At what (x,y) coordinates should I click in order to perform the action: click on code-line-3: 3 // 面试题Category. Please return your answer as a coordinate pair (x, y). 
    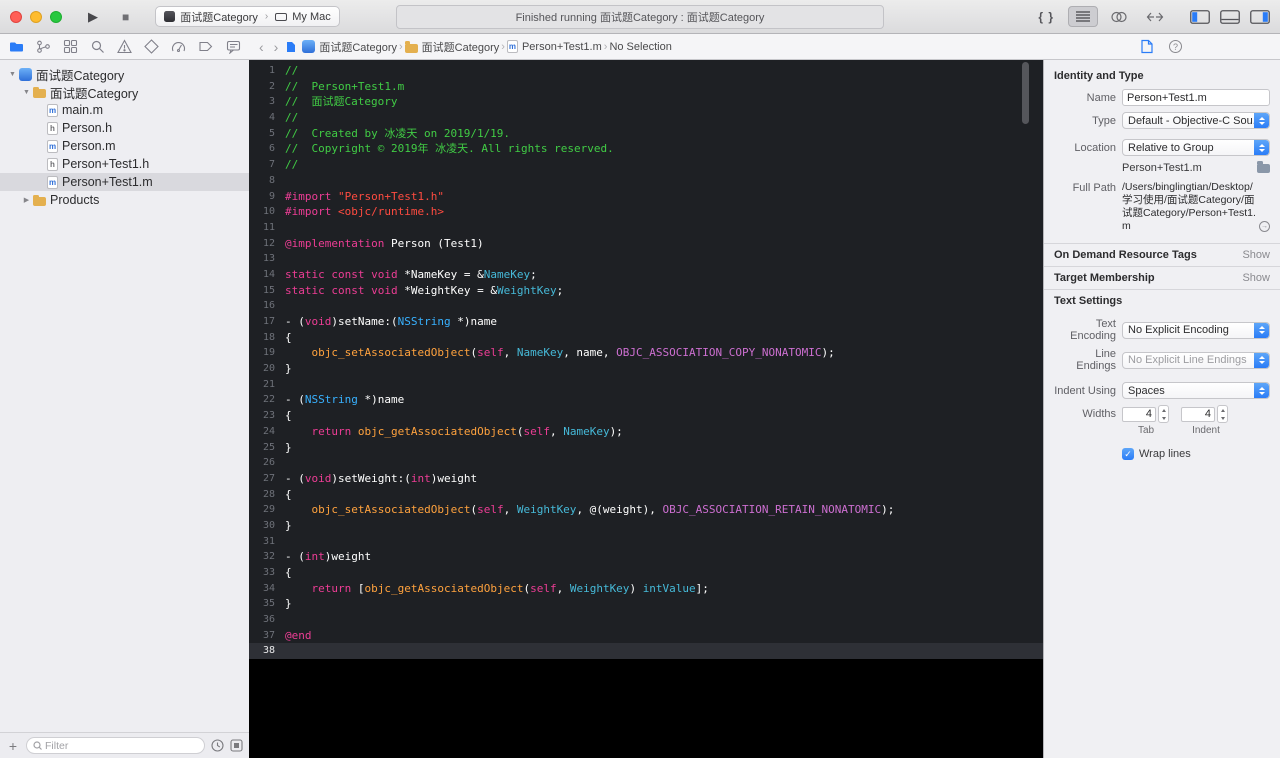
    Looking at the image, I should click on (646, 102).